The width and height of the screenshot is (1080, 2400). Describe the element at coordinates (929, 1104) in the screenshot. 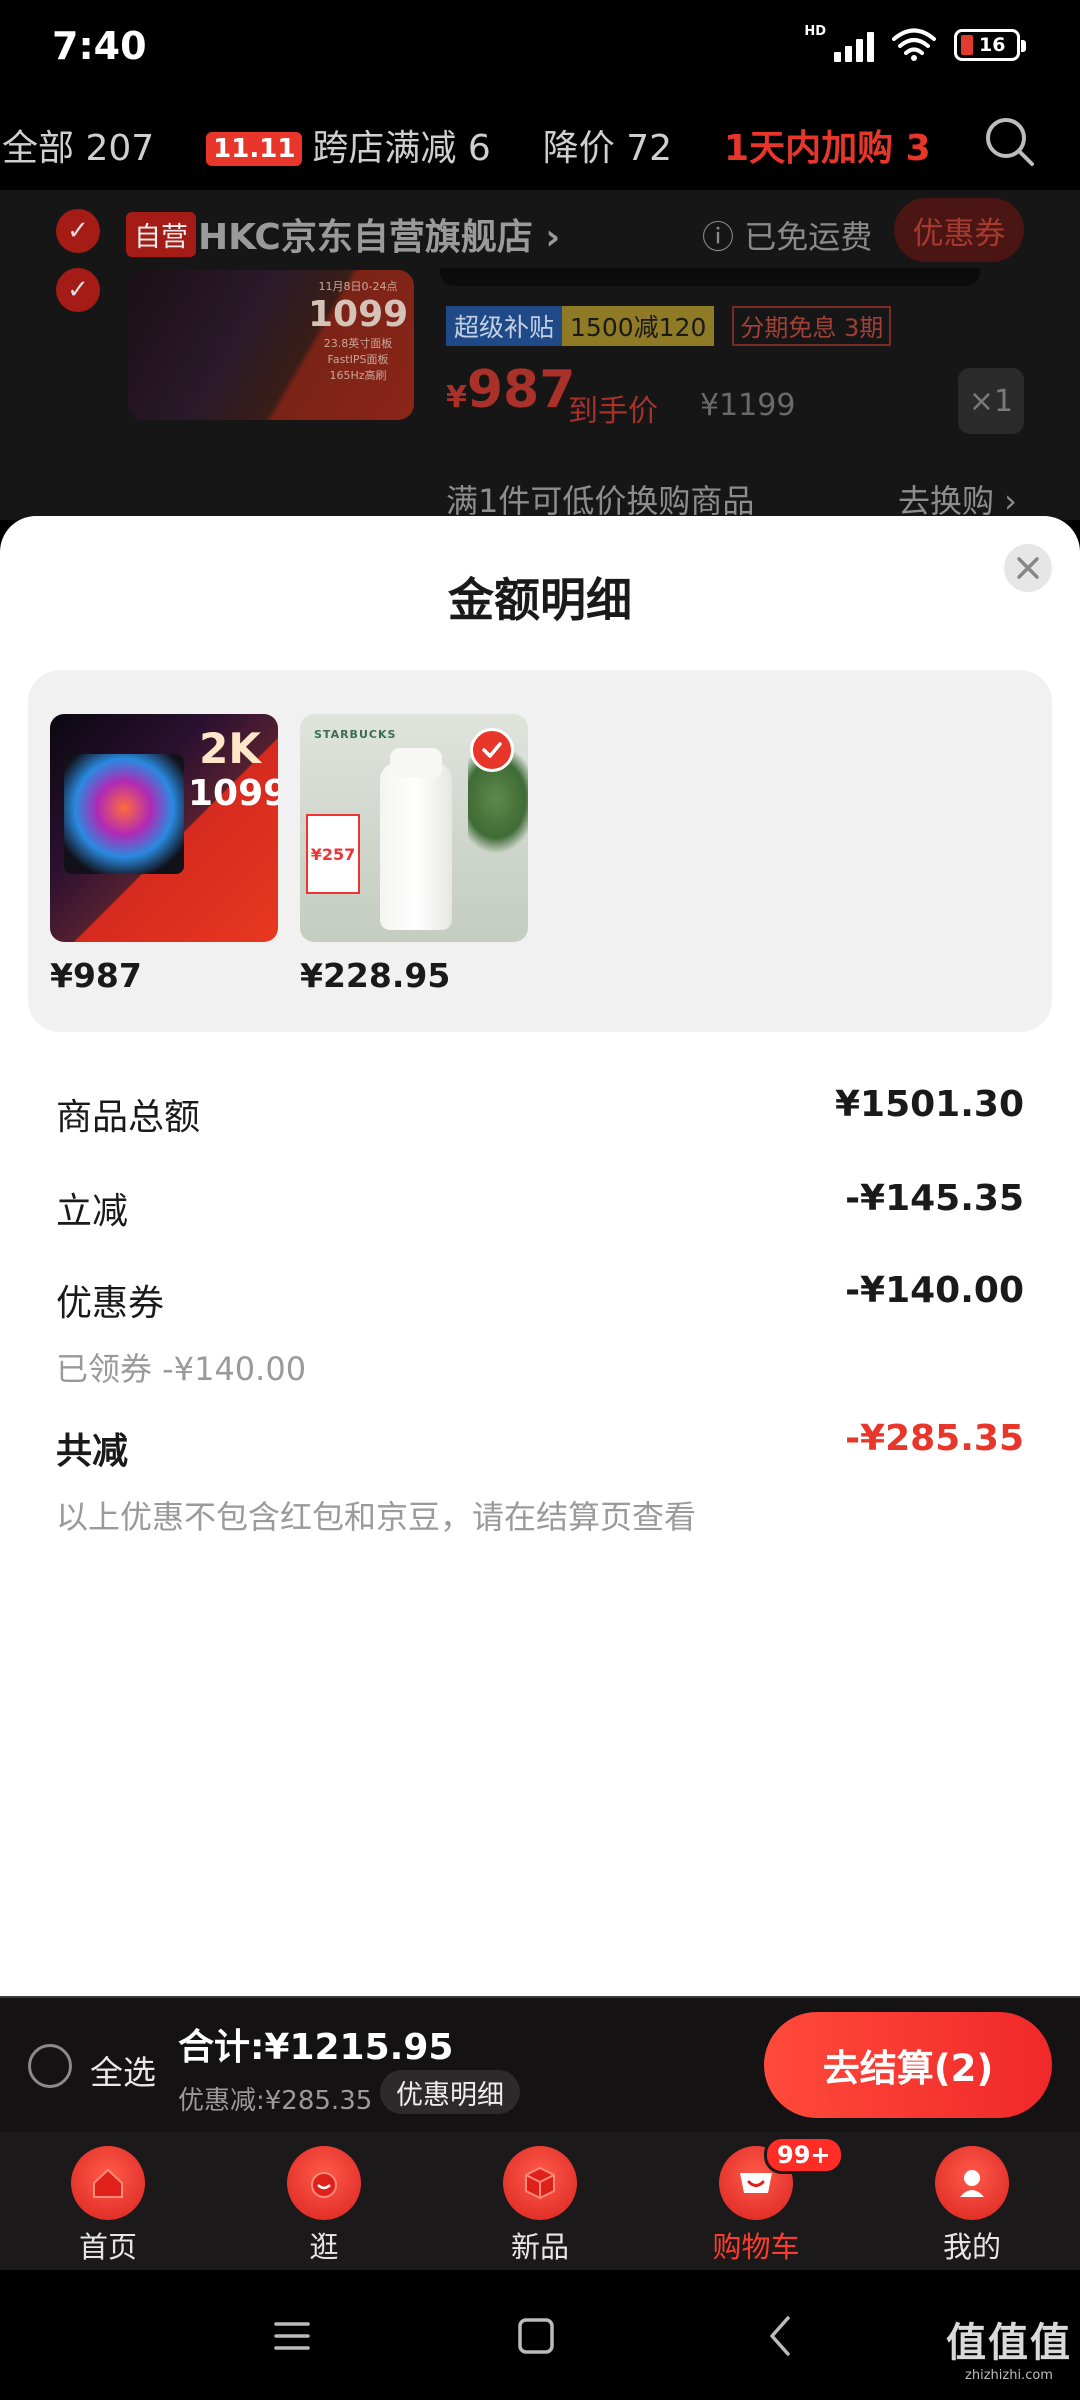

I see `subtotal-value: ¥1501.30` at that location.